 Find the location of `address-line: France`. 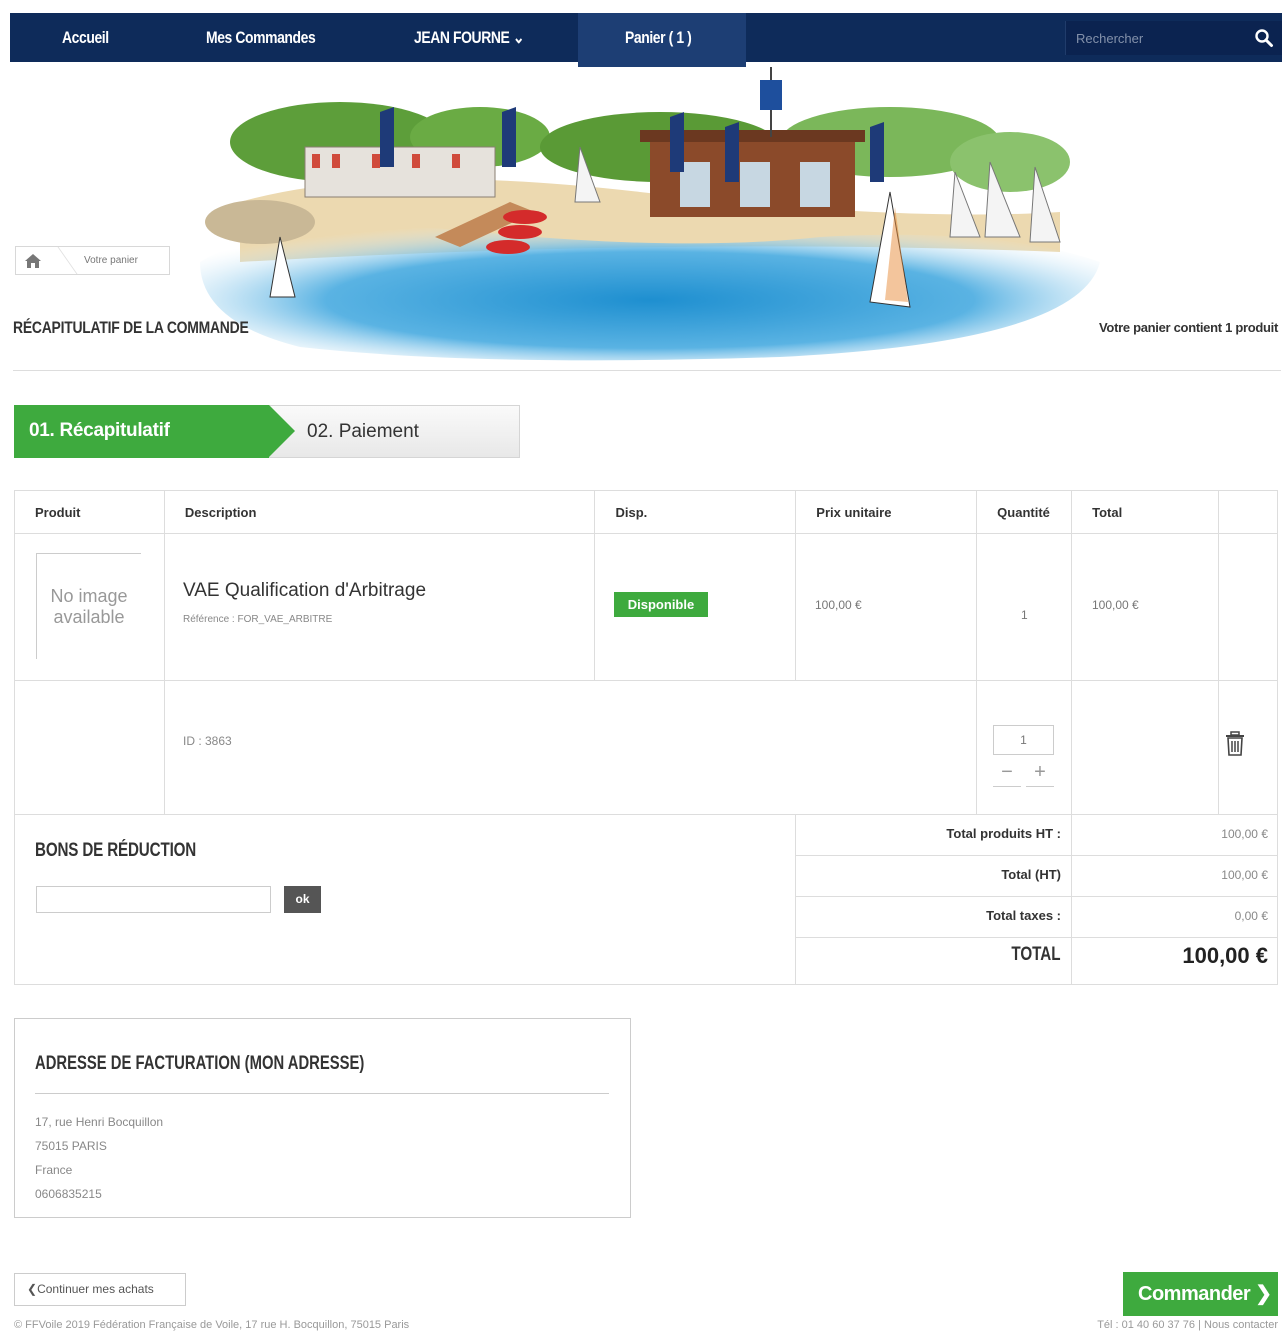

address-line: France is located at coordinates (54, 1170).